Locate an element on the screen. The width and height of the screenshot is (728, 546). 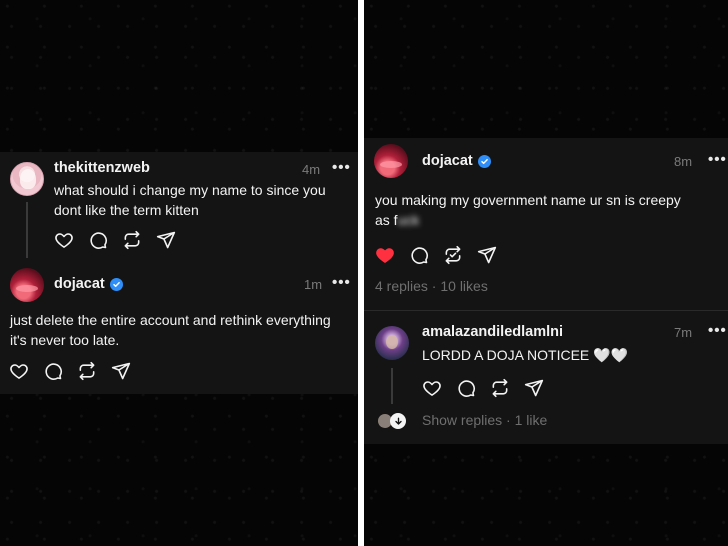
username-label: thekittenzweb is located at coordinates (102, 168).